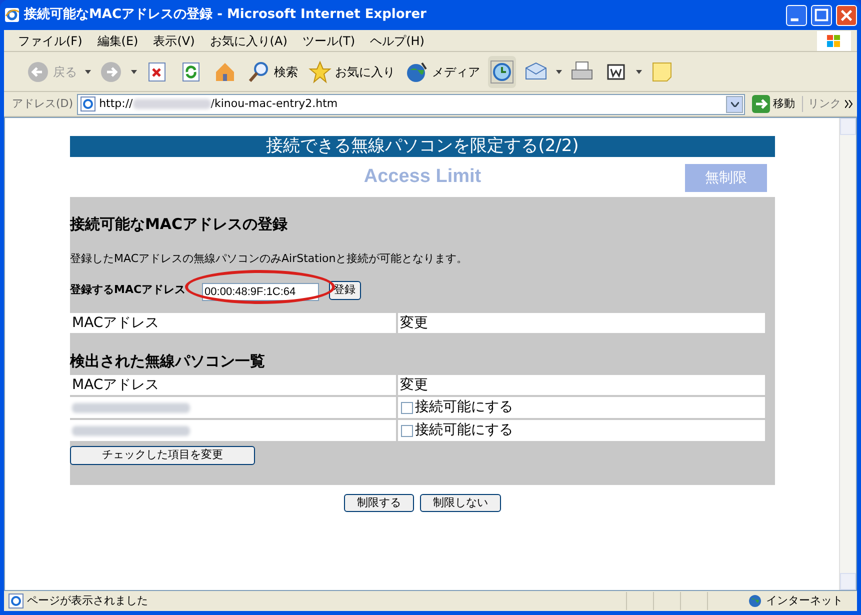 This screenshot has width=861, height=615. What do you see at coordinates (272, 72) in the screenshot?
I see `toolbar-button: 検索` at bounding box center [272, 72].